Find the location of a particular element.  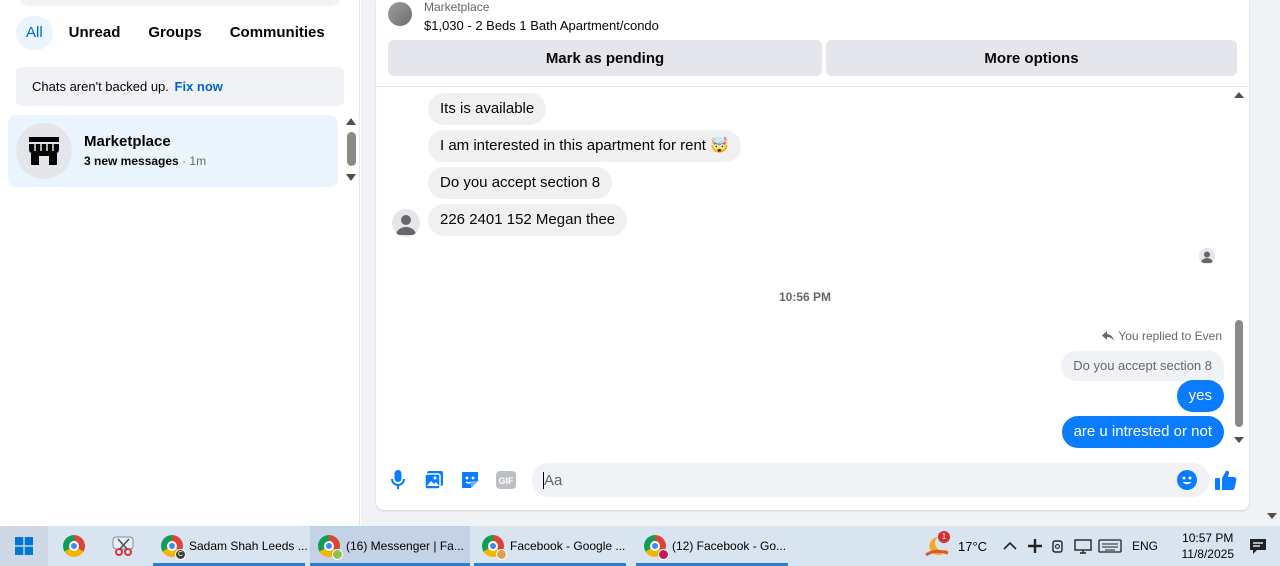

outgoing-message: yes is located at coordinates (1200, 396).